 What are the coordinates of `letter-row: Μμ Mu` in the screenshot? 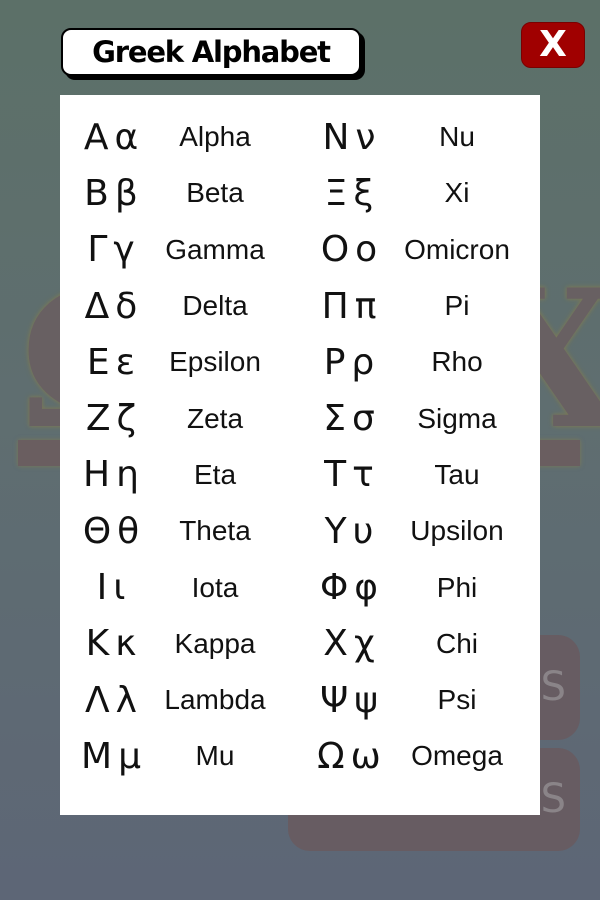 It's located at (180, 756).